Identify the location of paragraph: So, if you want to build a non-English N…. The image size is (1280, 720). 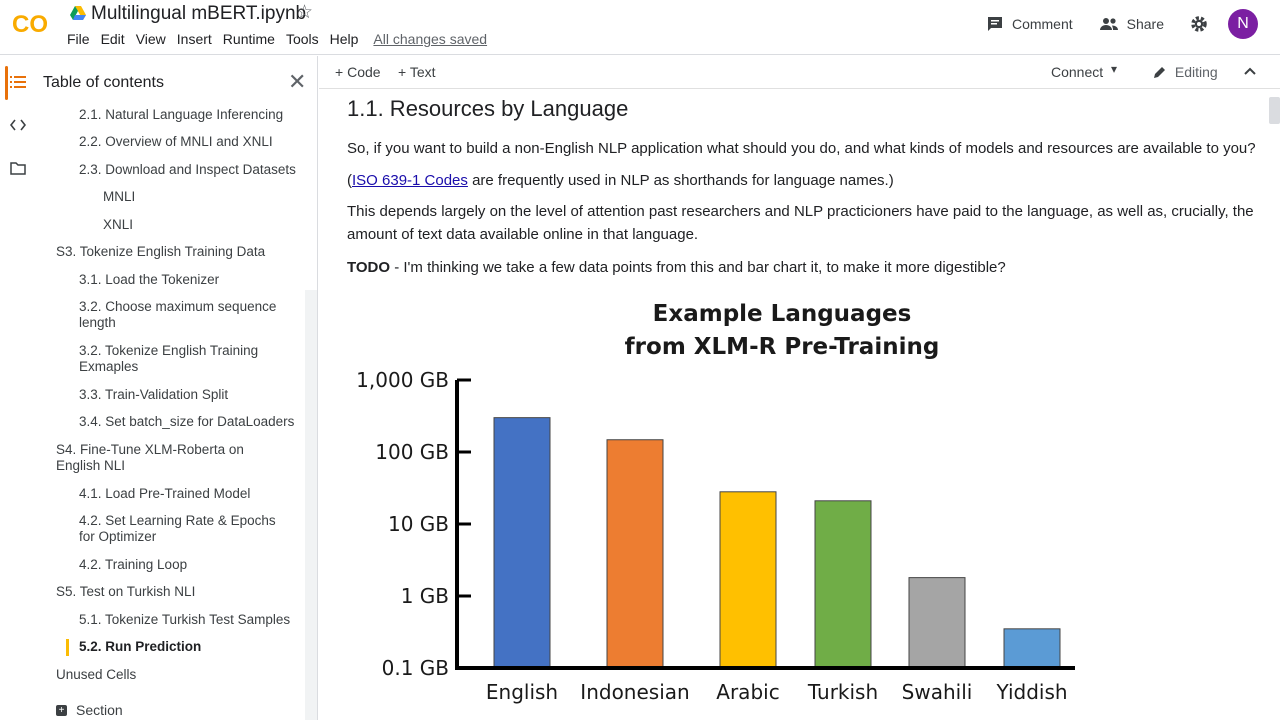
(801, 148).